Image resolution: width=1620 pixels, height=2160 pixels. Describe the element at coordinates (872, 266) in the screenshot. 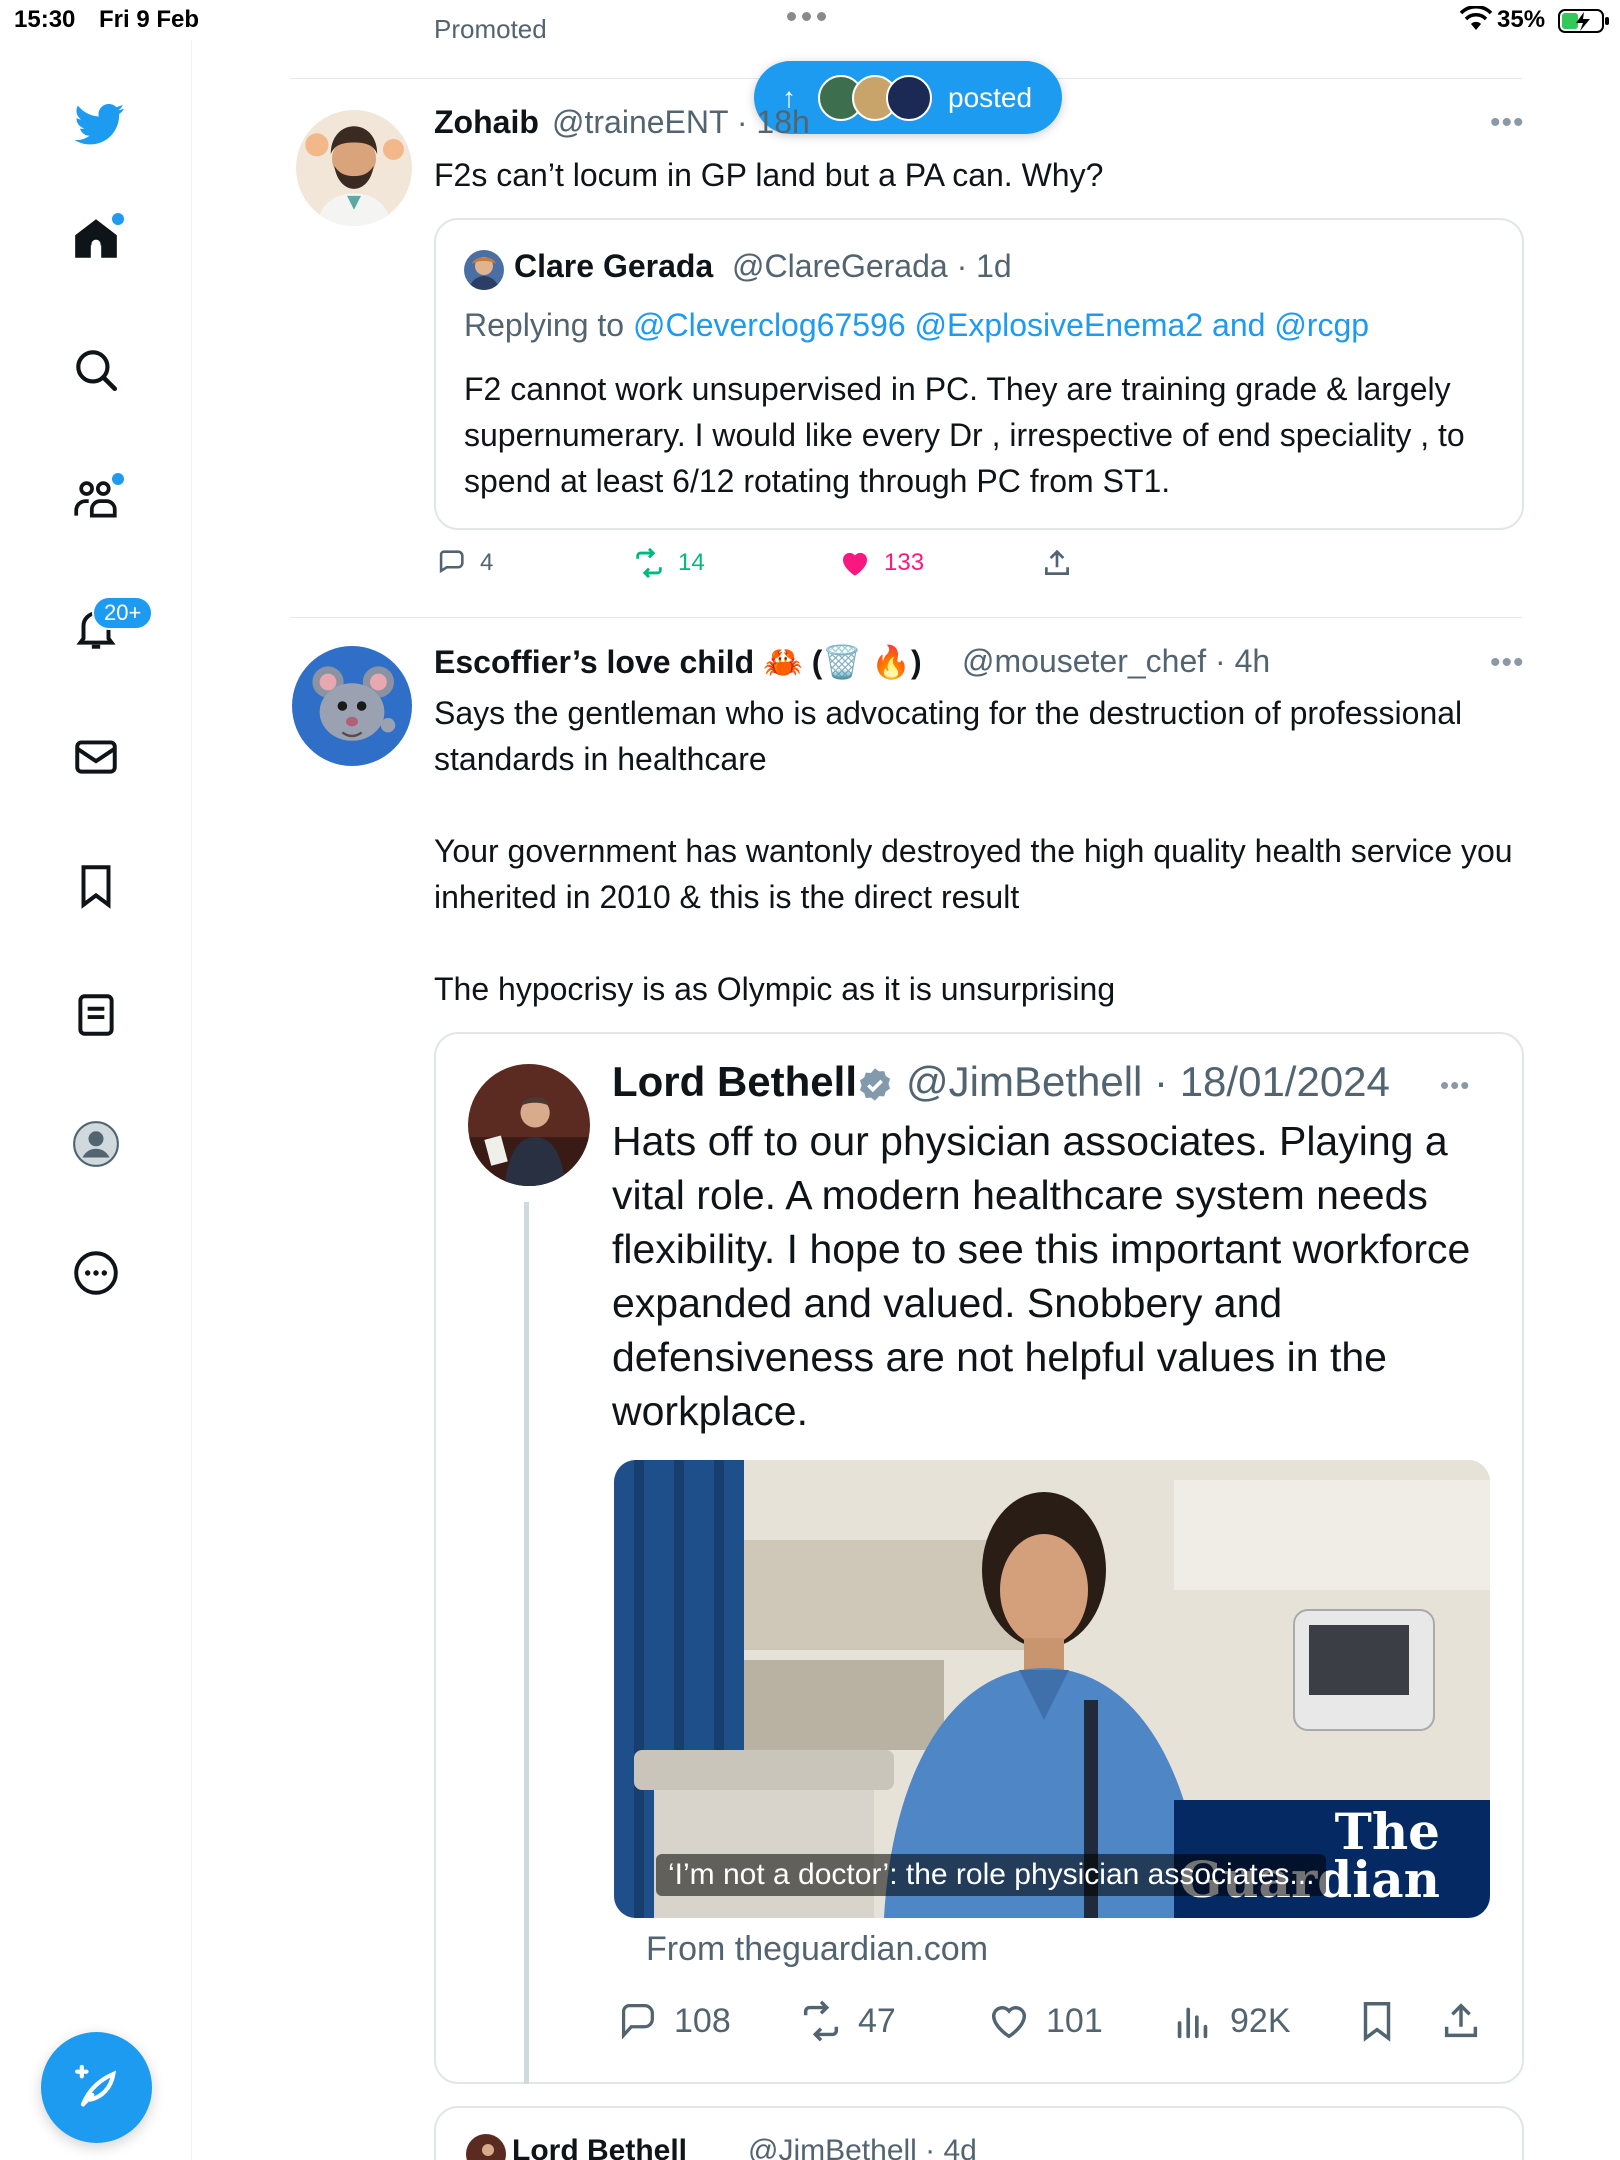

I see `quote-author-handle: @ClareGerada · 1d` at that location.